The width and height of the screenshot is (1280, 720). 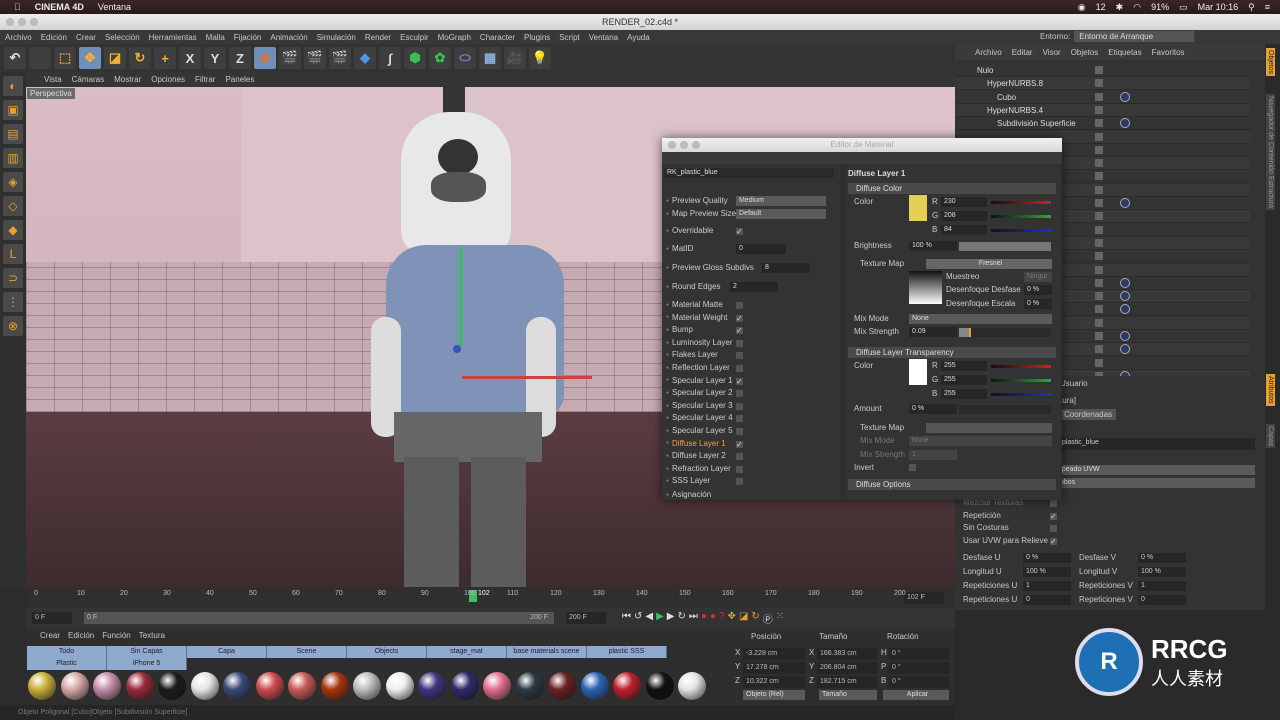 What do you see at coordinates (52, 618) in the screenshot?
I see `start-frame-field: 0 F` at bounding box center [52, 618].